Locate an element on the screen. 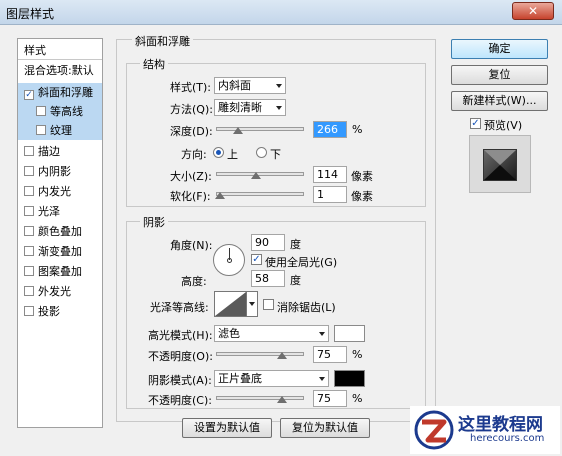 Image resolution: width=562 pixels, height=456 pixels. direction-down-label: 下 is located at coordinates (275, 154).